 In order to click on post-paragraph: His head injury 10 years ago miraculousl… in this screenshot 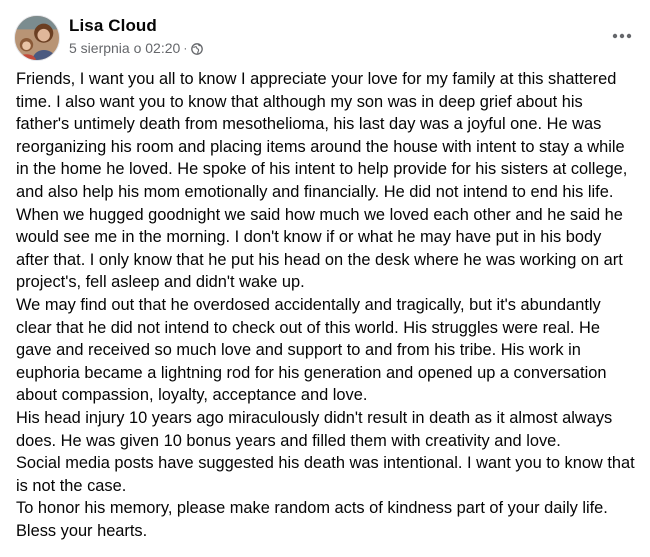, I will do `click(314, 429)`.